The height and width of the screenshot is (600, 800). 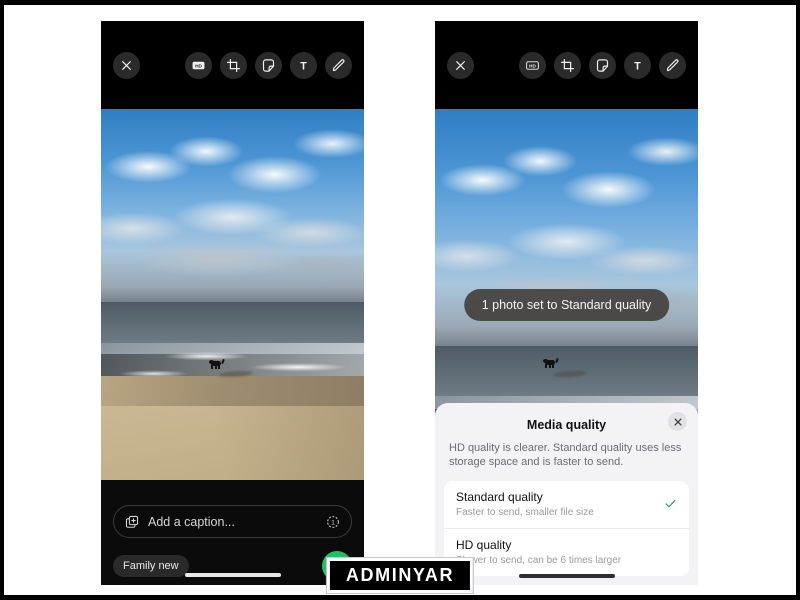 I want to click on editor-toolbar-left: HD T, so click(x=232, y=65).